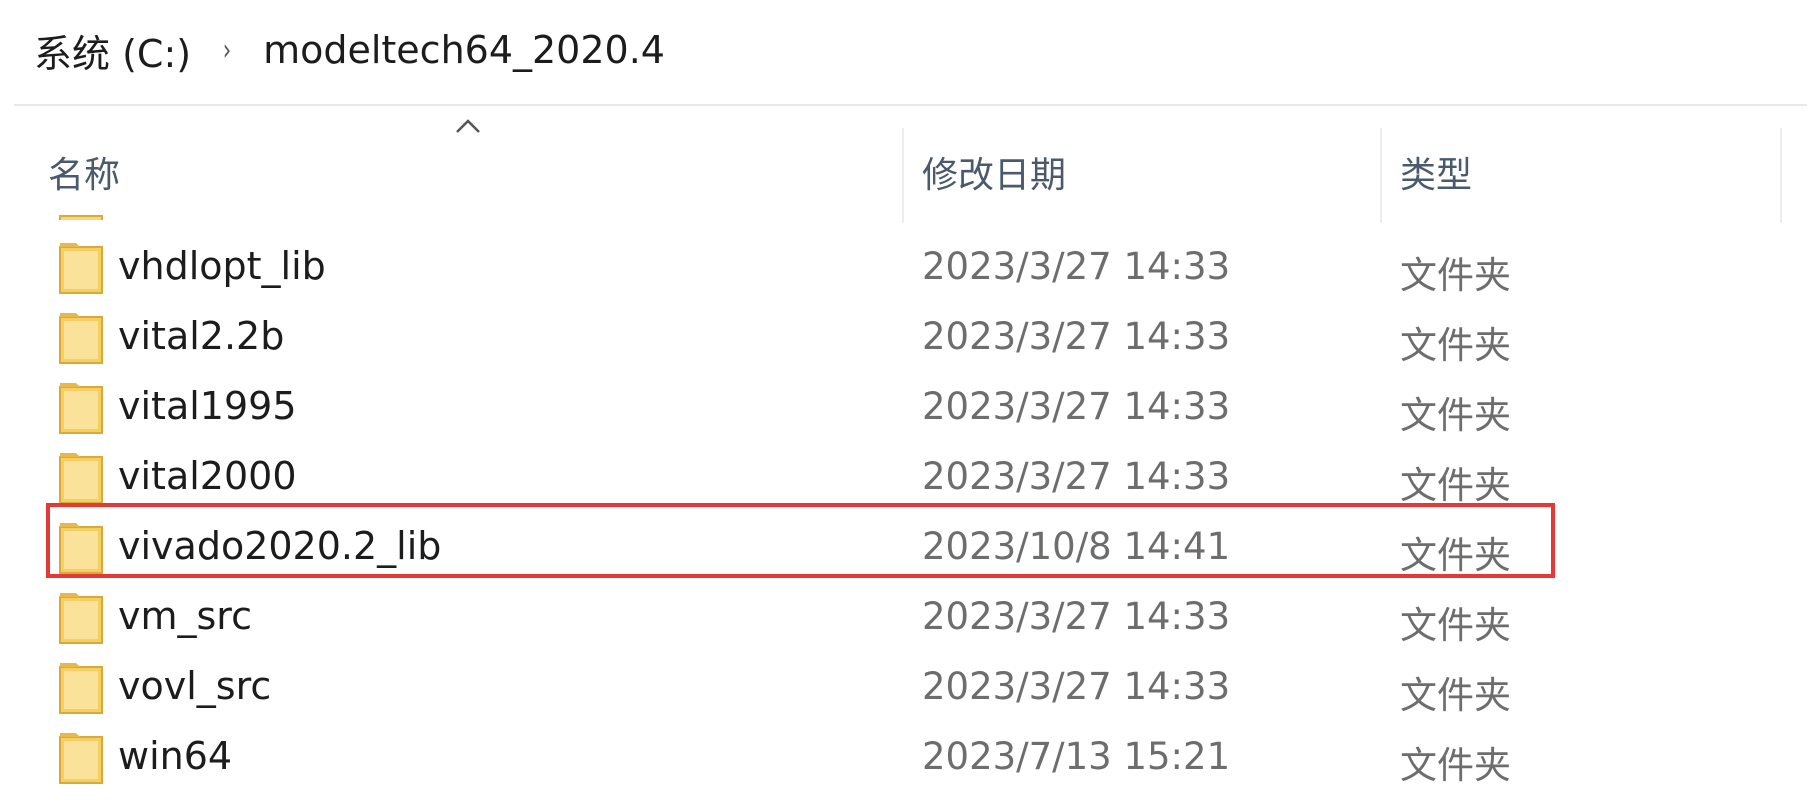 The width and height of the screenshot is (1820, 806). I want to click on column-header-name: 名称, so click(84, 172).